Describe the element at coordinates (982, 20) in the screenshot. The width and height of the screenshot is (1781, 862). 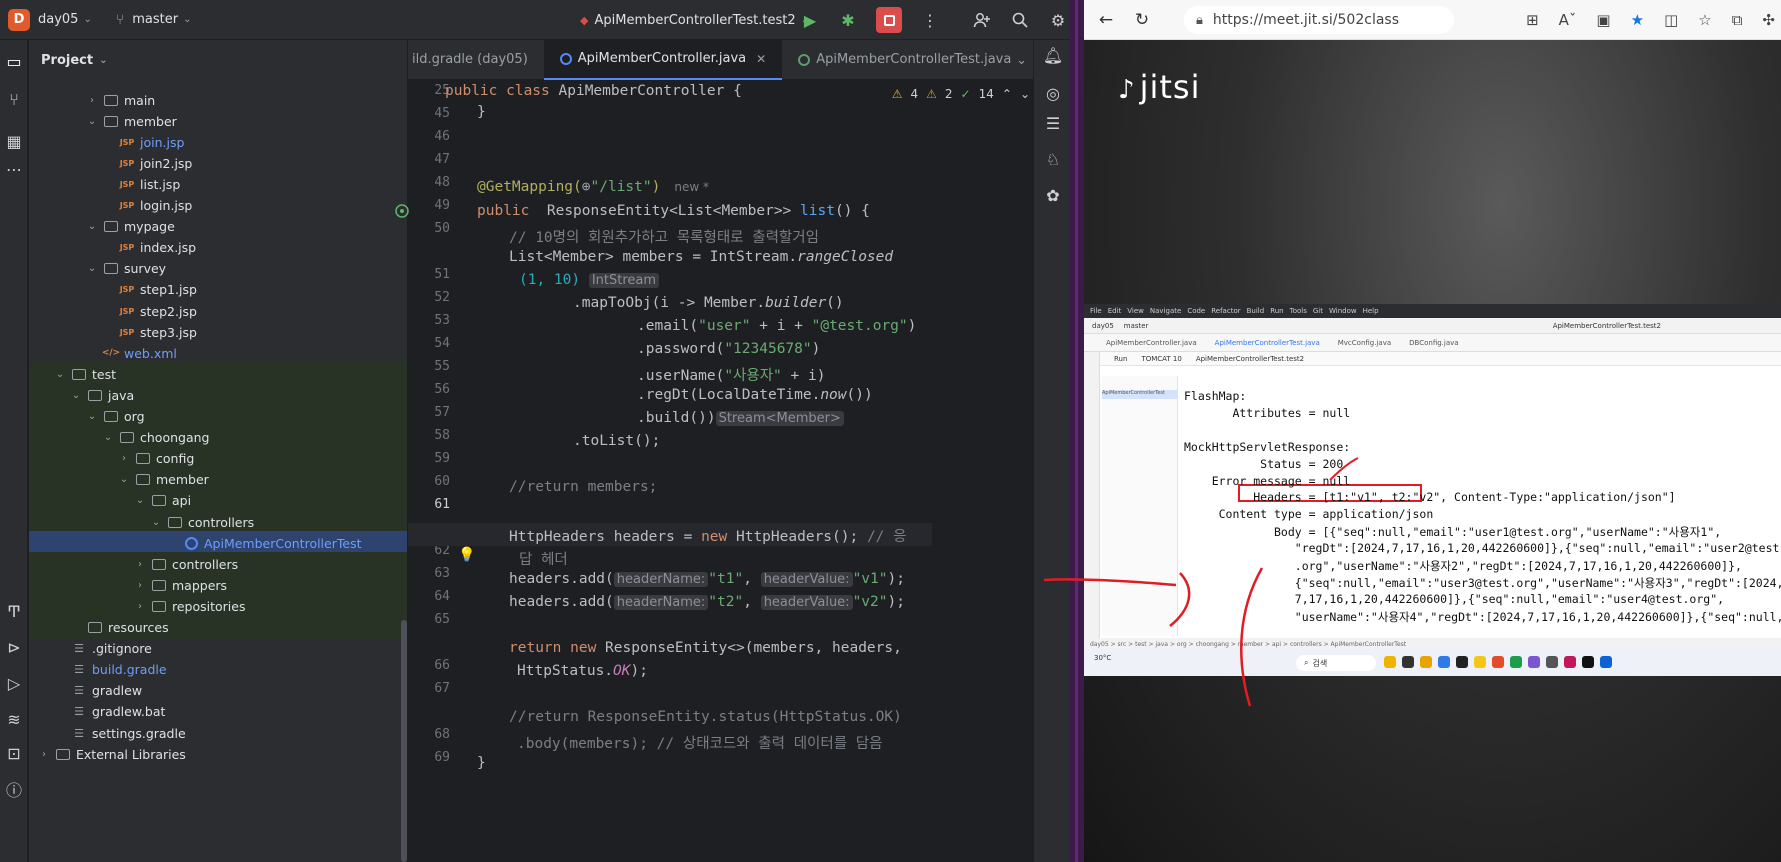
I see `add-user-icon` at that location.